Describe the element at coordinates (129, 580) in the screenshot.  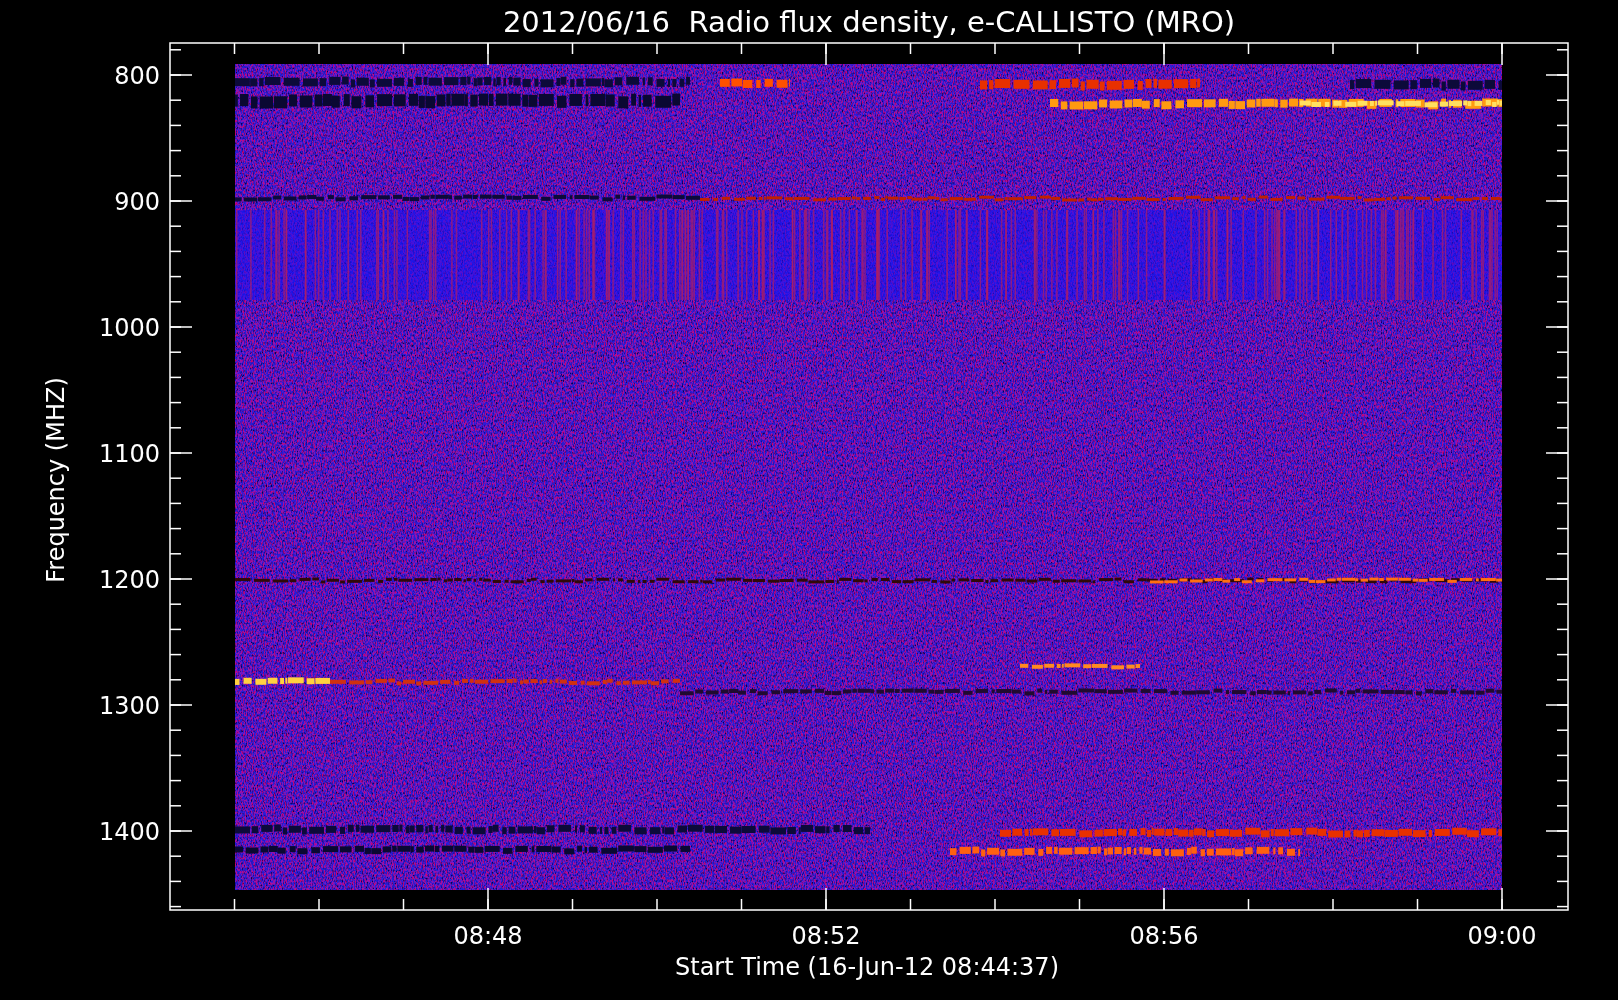
I see `axis-tick-label: 1200` at that location.